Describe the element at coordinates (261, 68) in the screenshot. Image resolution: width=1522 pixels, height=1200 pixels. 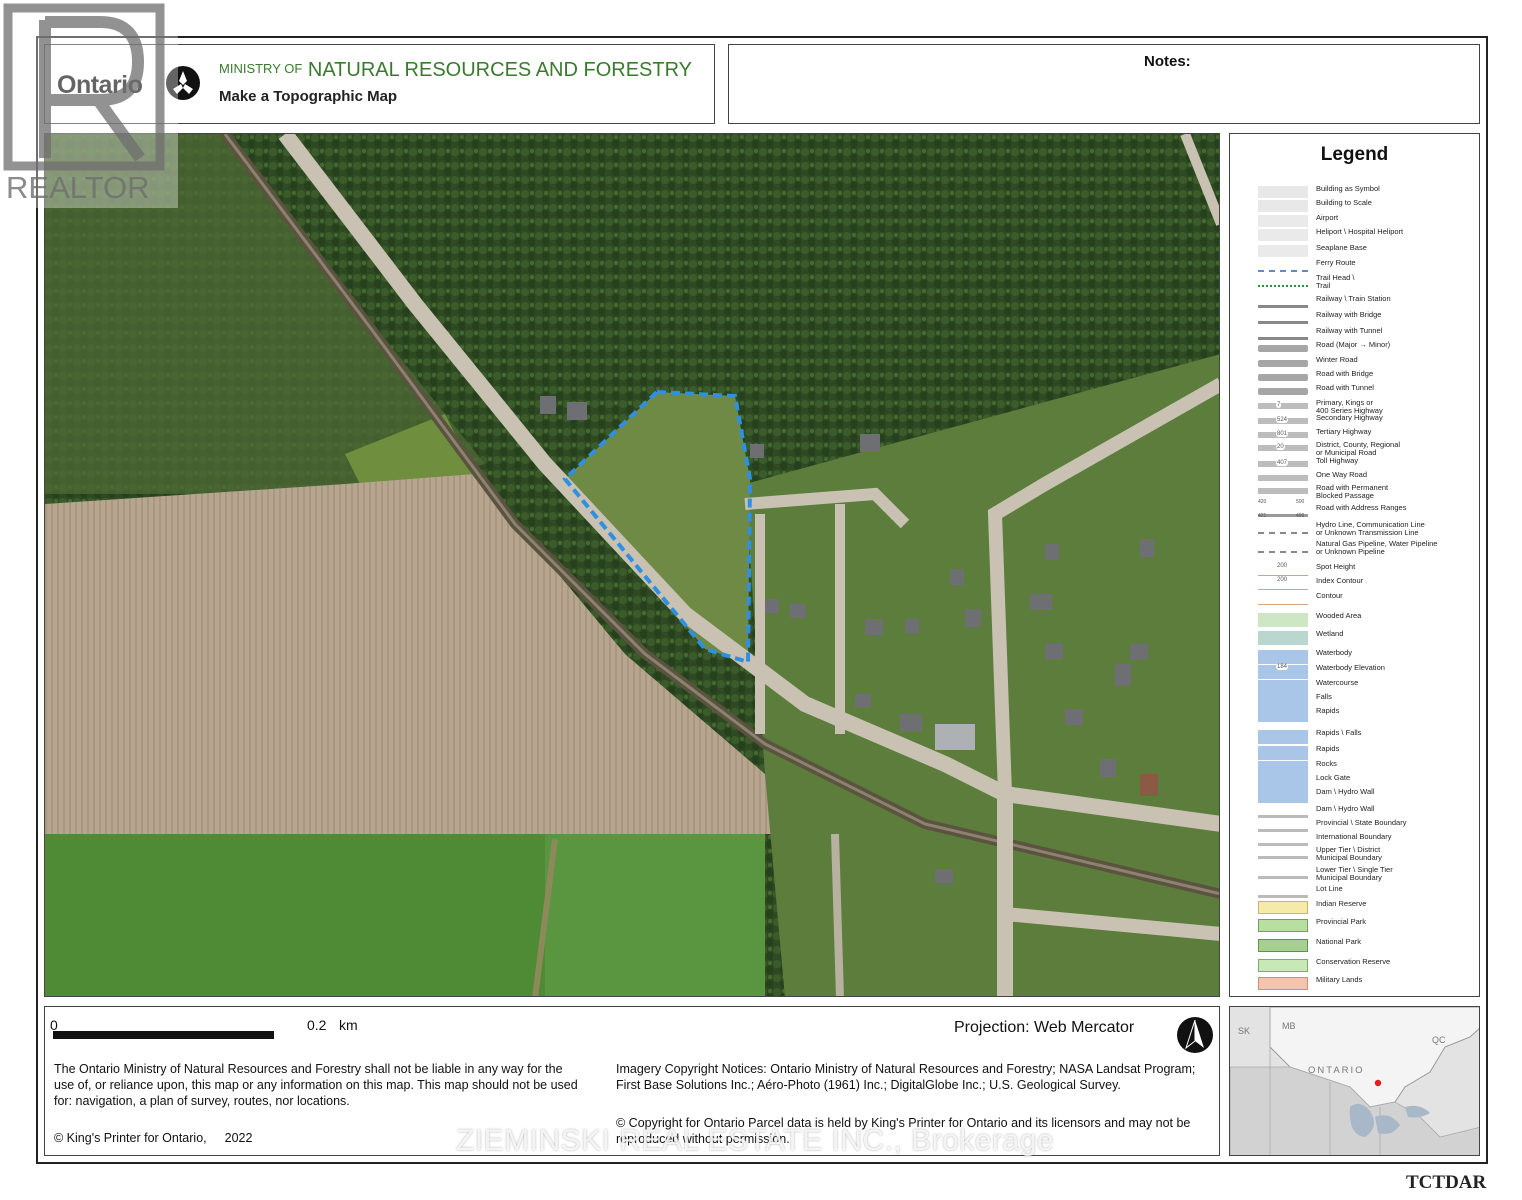
I see `ministry-prefix: MINISTRY OF` at that location.